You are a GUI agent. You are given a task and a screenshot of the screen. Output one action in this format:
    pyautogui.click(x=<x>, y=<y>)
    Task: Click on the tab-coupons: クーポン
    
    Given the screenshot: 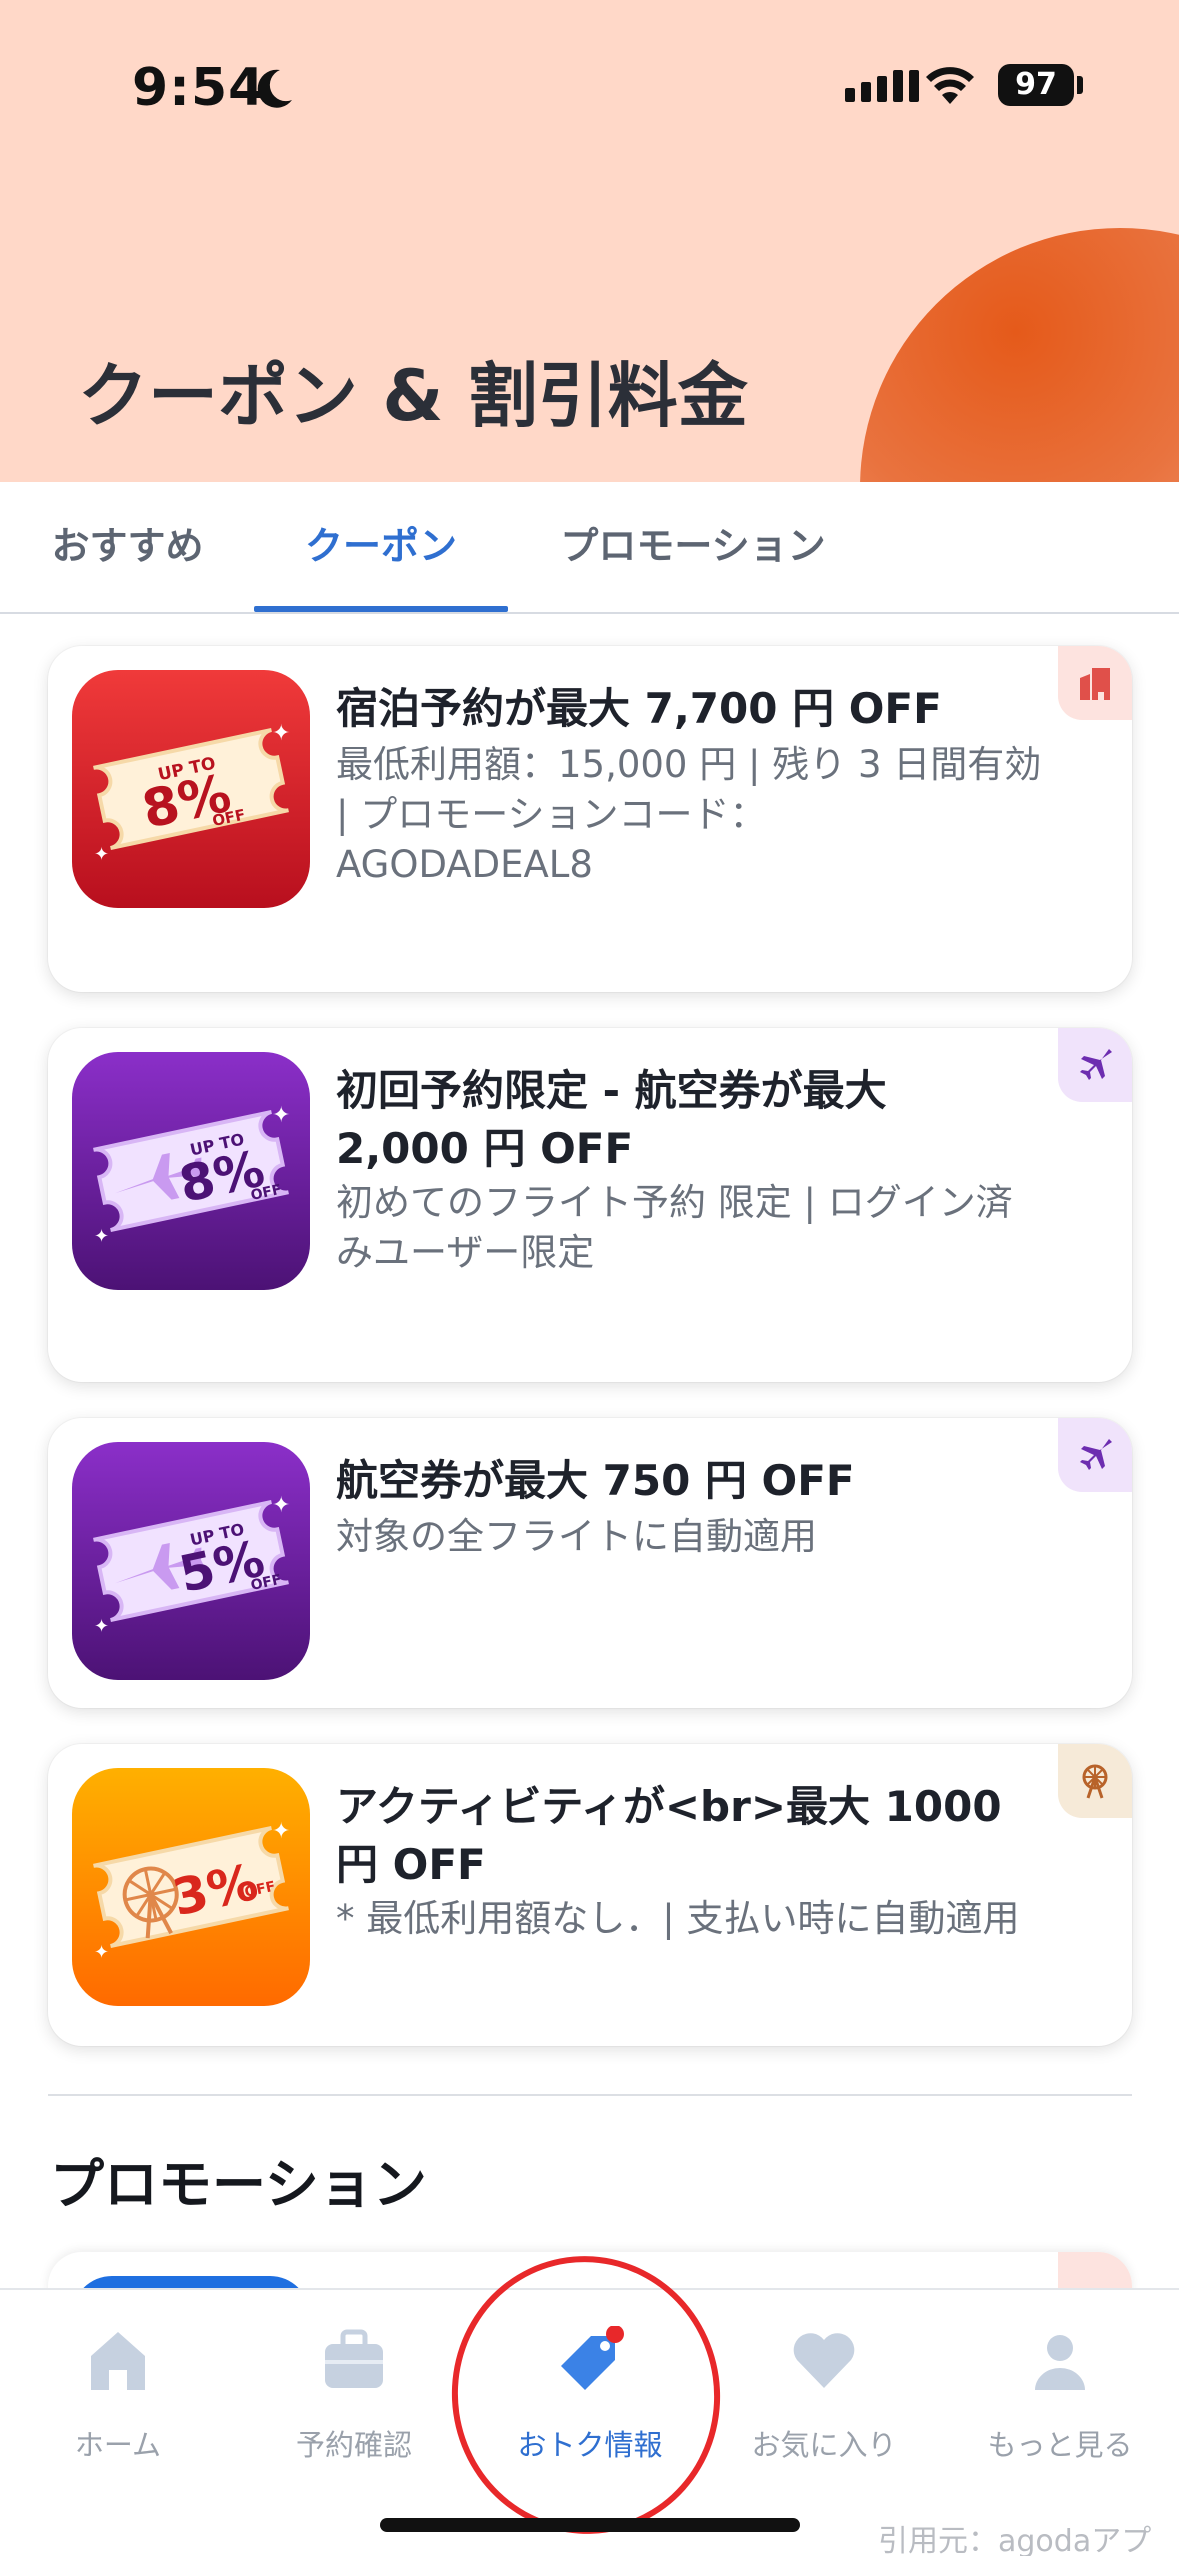 What is the action you would take?
    pyautogui.click(x=381, y=548)
    